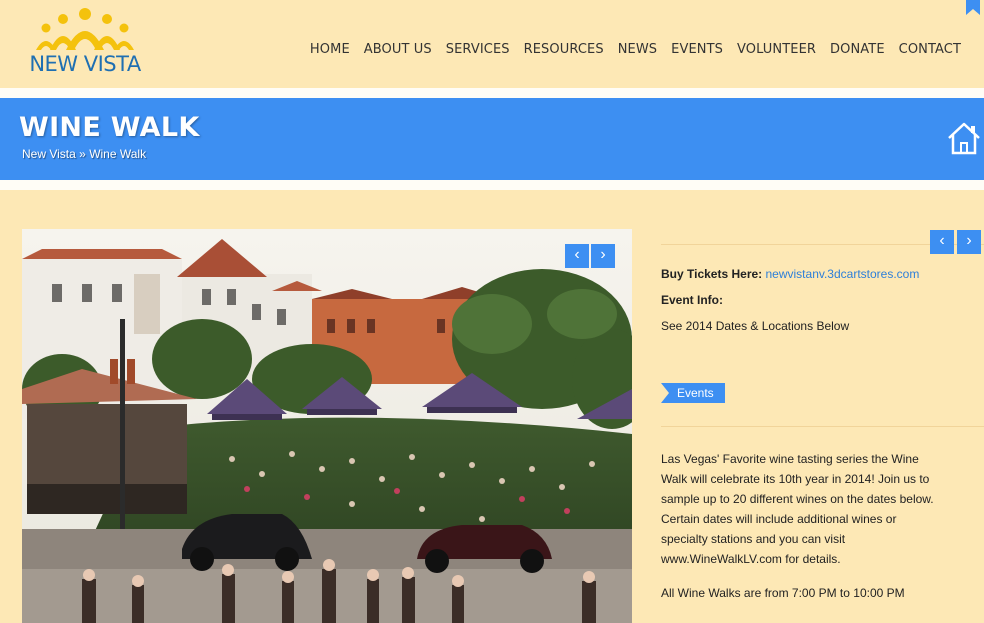 The width and height of the screenshot is (984, 623). What do you see at coordinates (49, 154) in the screenshot?
I see `breadcrumb-home-link: New Vista` at bounding box center [49, 154].